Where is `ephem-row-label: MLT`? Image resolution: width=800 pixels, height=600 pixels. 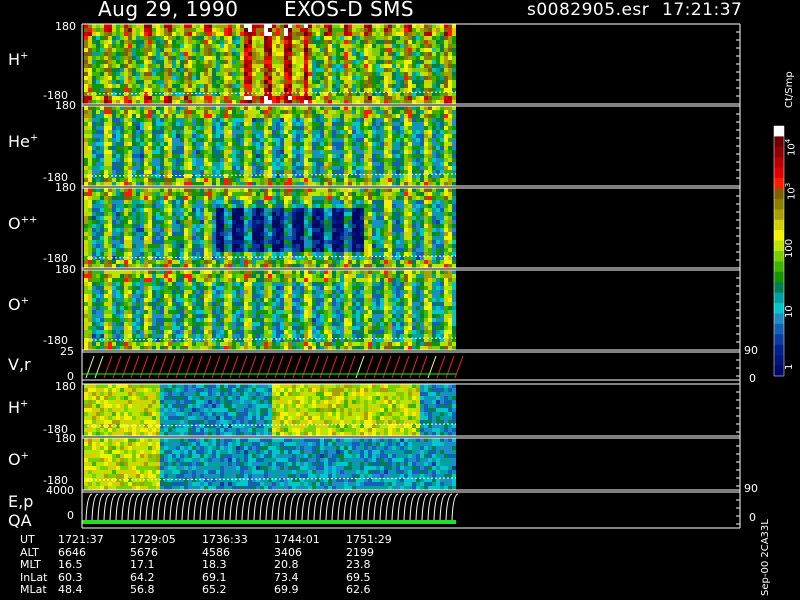
ephem-row-label: MLT is located at coordinates (30, 564).